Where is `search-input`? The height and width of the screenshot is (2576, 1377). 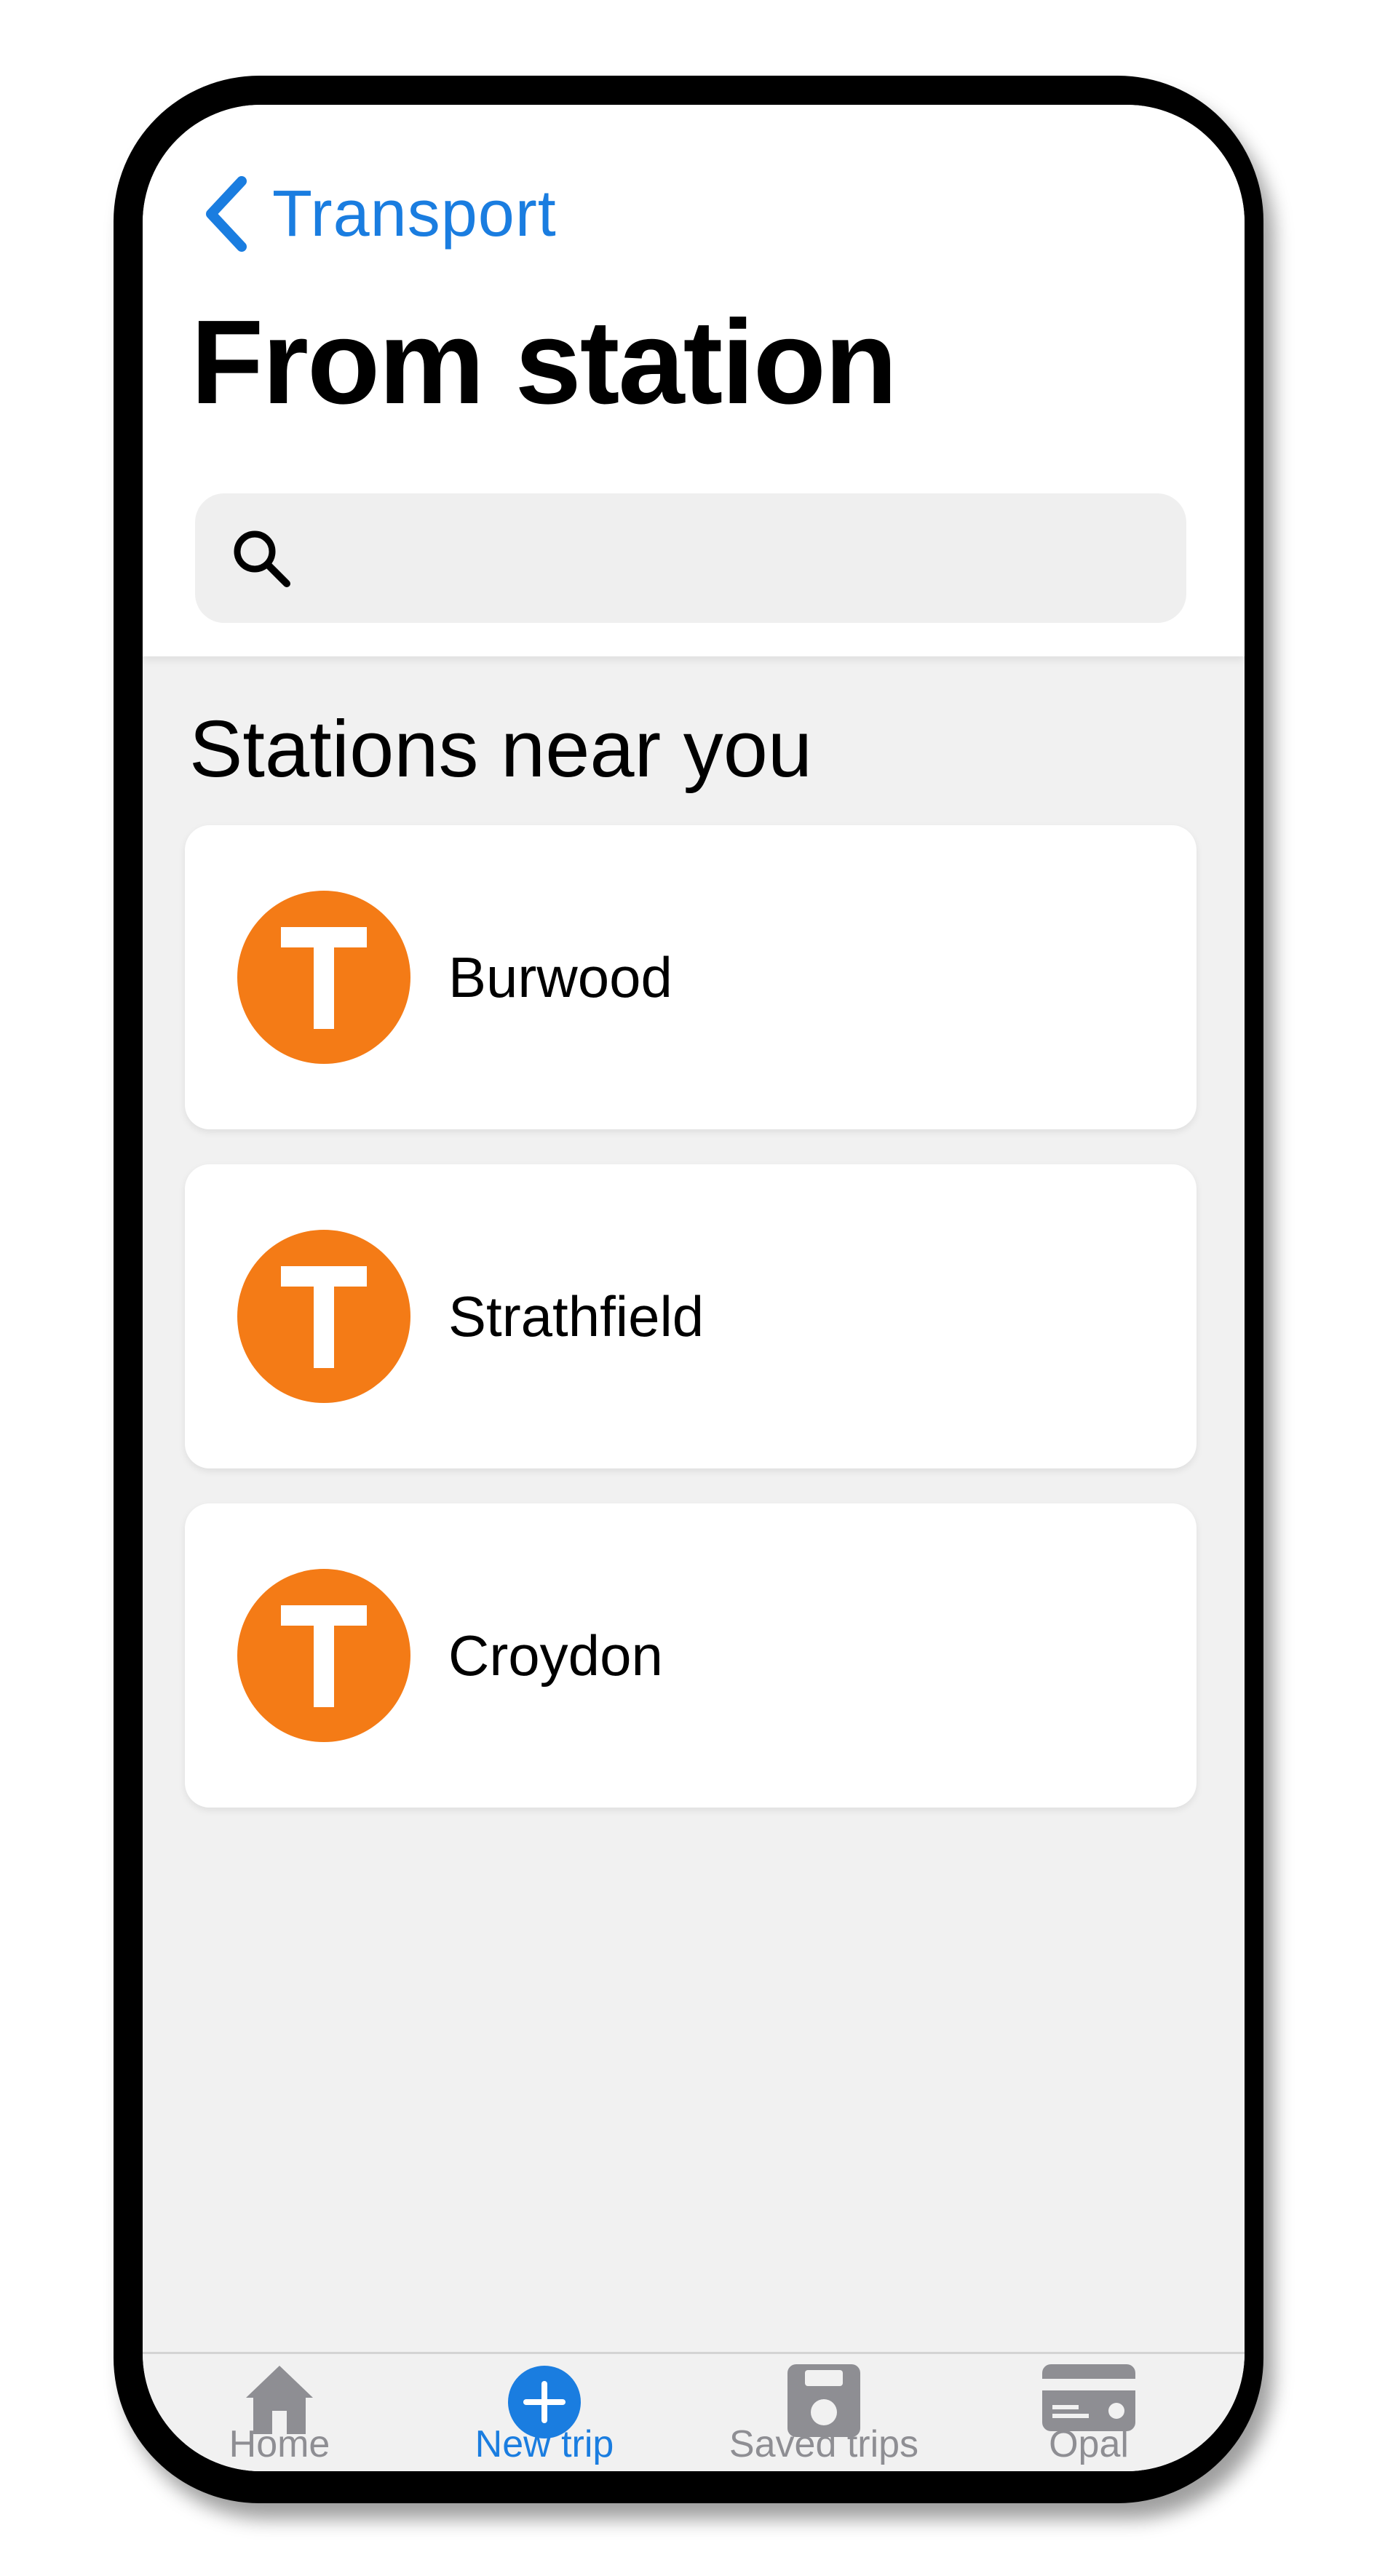
search-input is located at coordinates (734, 558).